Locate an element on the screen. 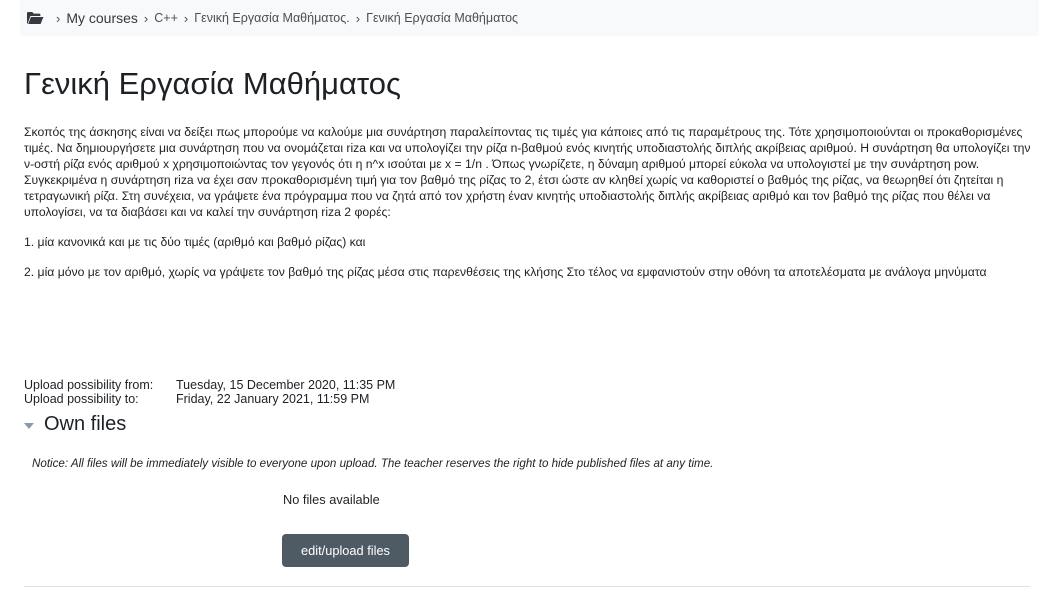 Image resolution: width=1039 pixels, height=591 pixels. own-files-toggle: Own files is located at coordinates (75, 424).